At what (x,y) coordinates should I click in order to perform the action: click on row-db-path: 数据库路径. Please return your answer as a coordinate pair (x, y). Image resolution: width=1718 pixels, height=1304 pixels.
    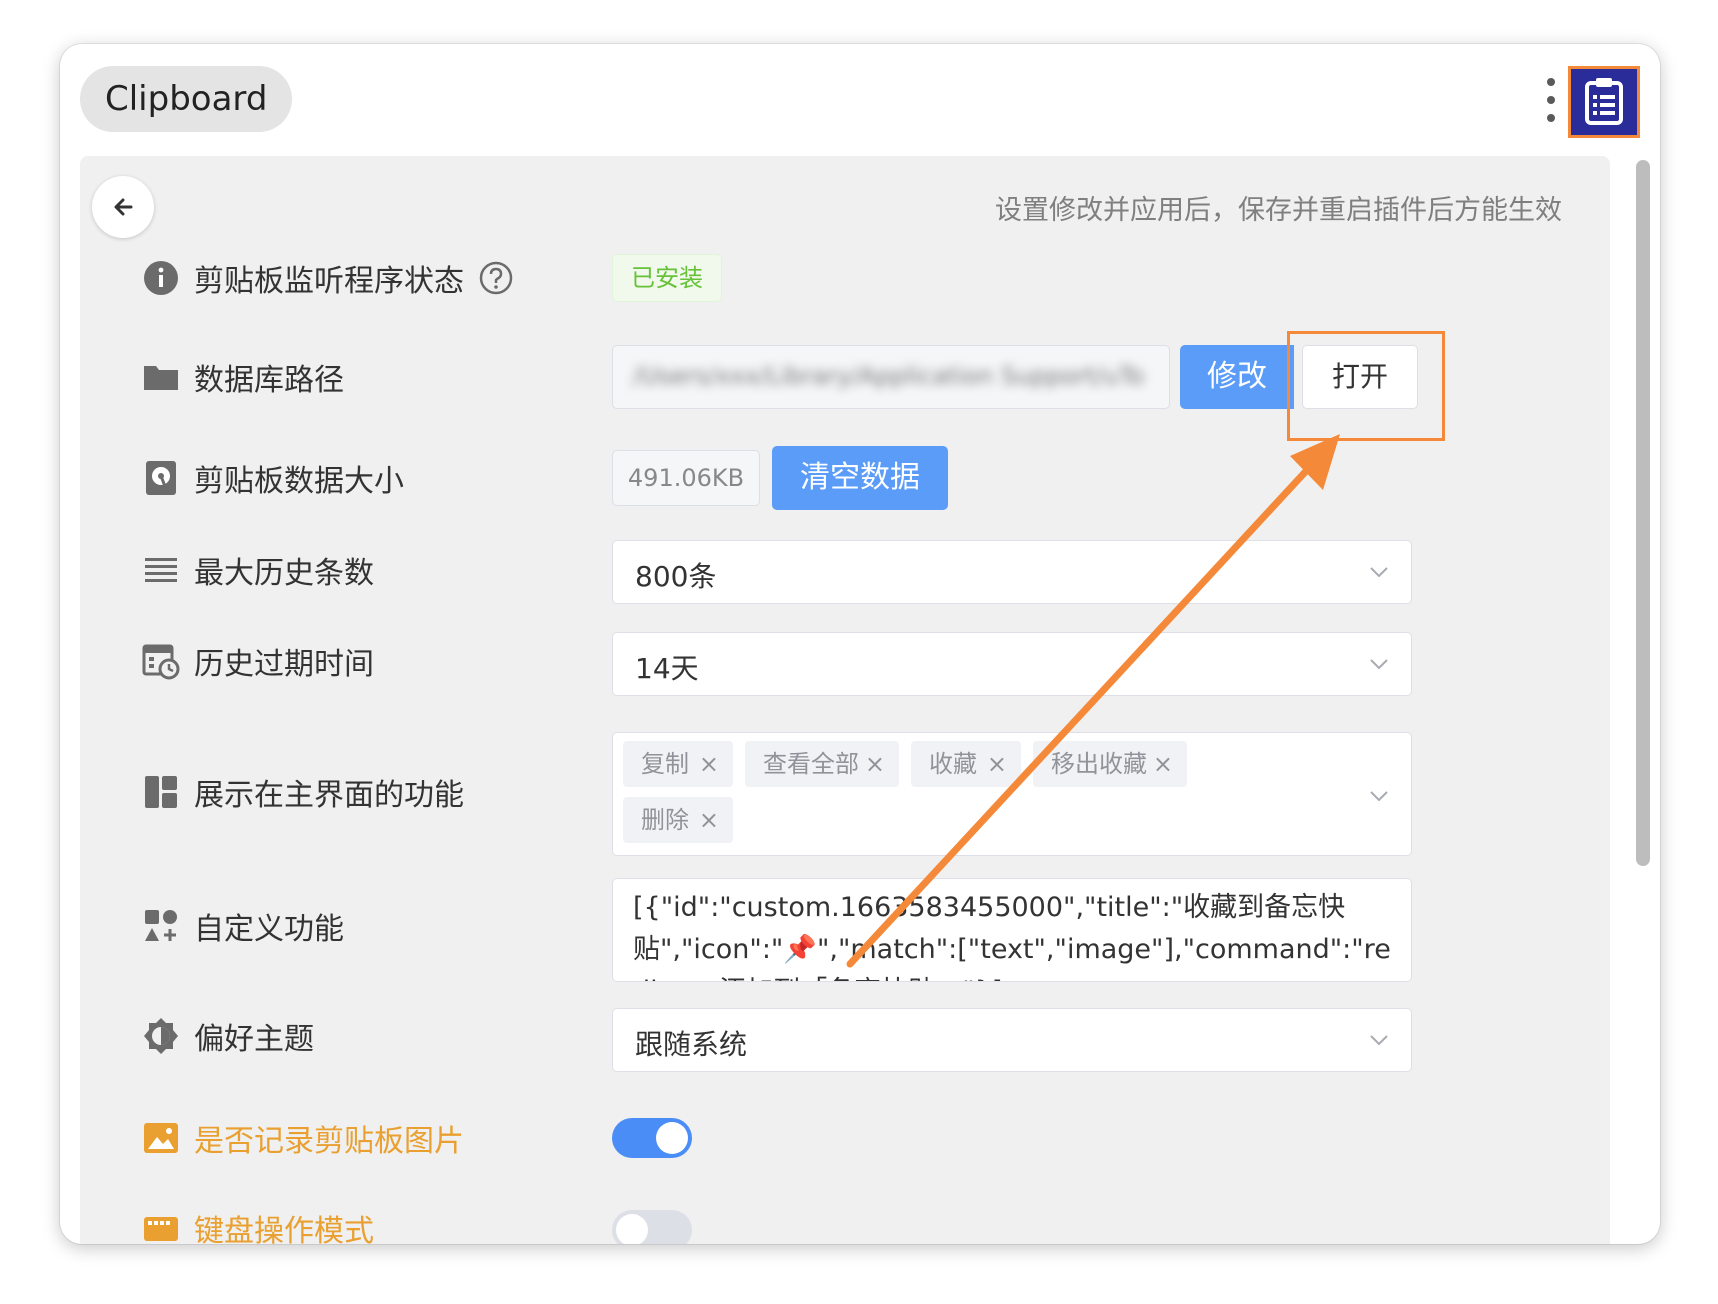
    Looking at the image, I should click on (243, 377).